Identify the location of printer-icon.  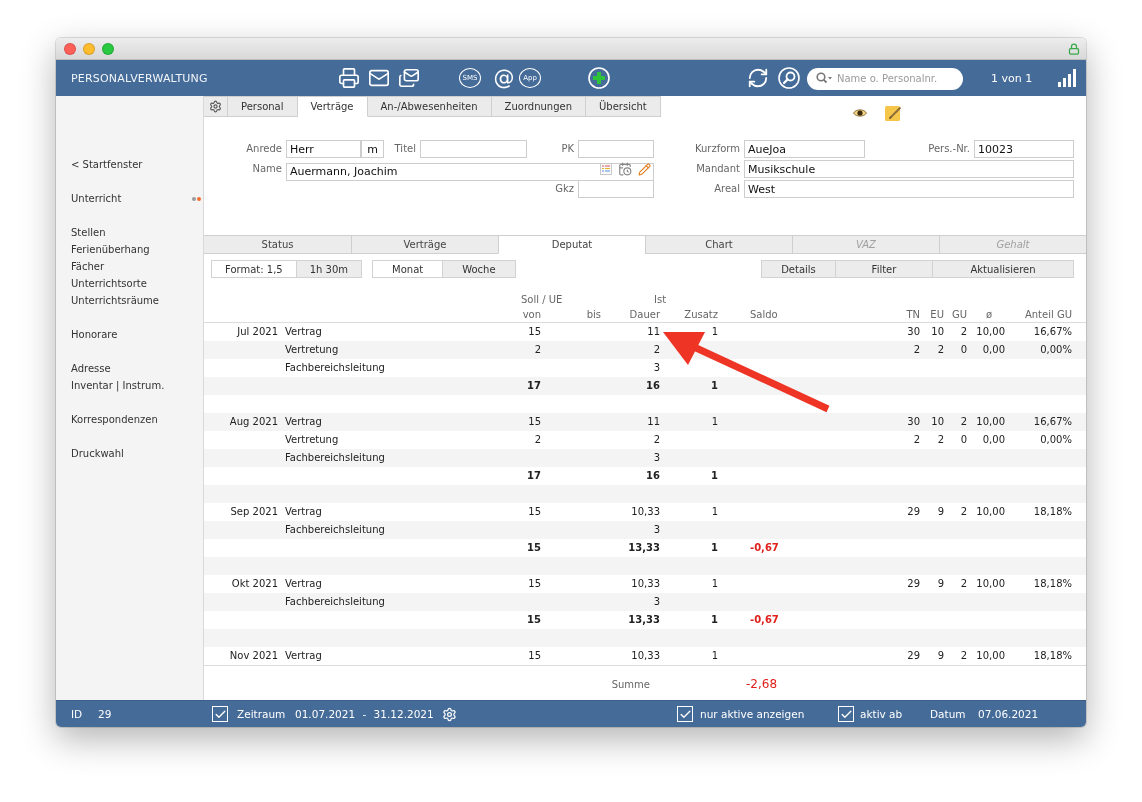
(349, 78).